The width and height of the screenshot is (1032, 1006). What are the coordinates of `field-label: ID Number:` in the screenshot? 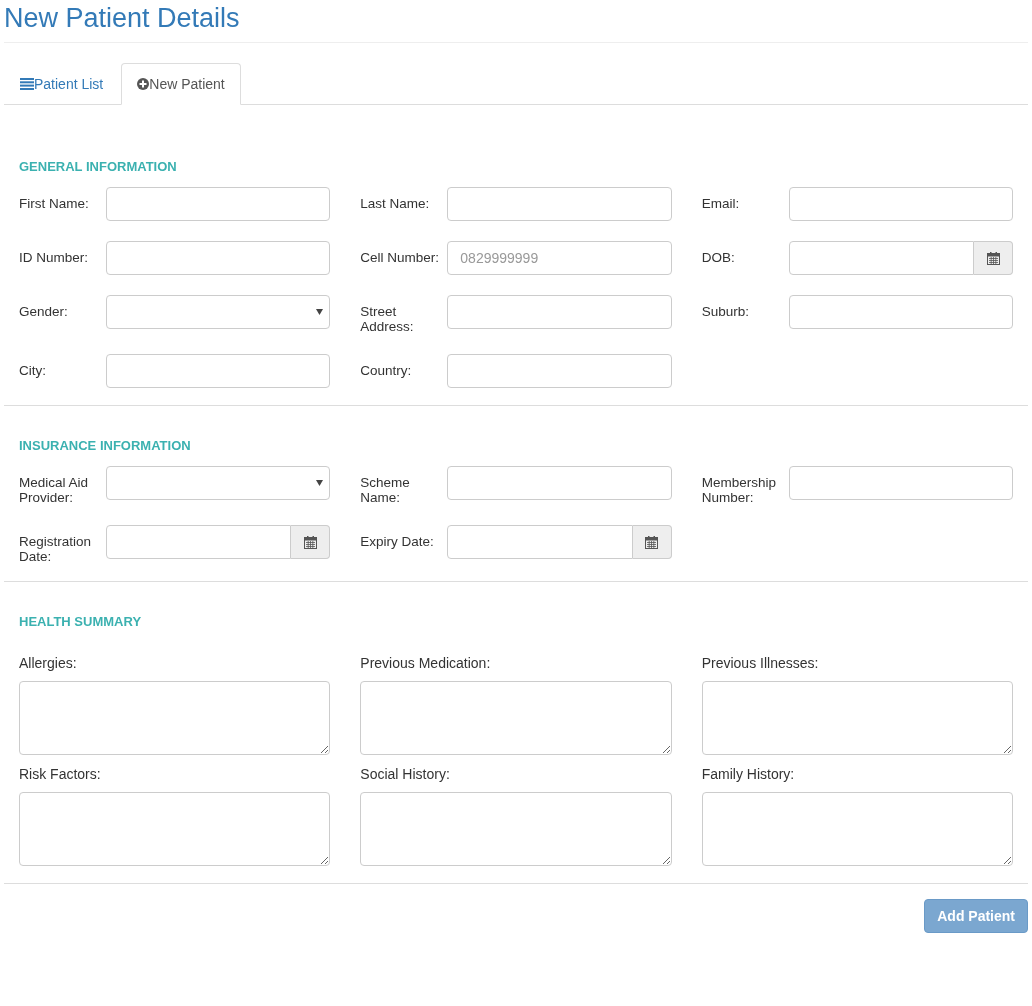 It's located at (54, 257).